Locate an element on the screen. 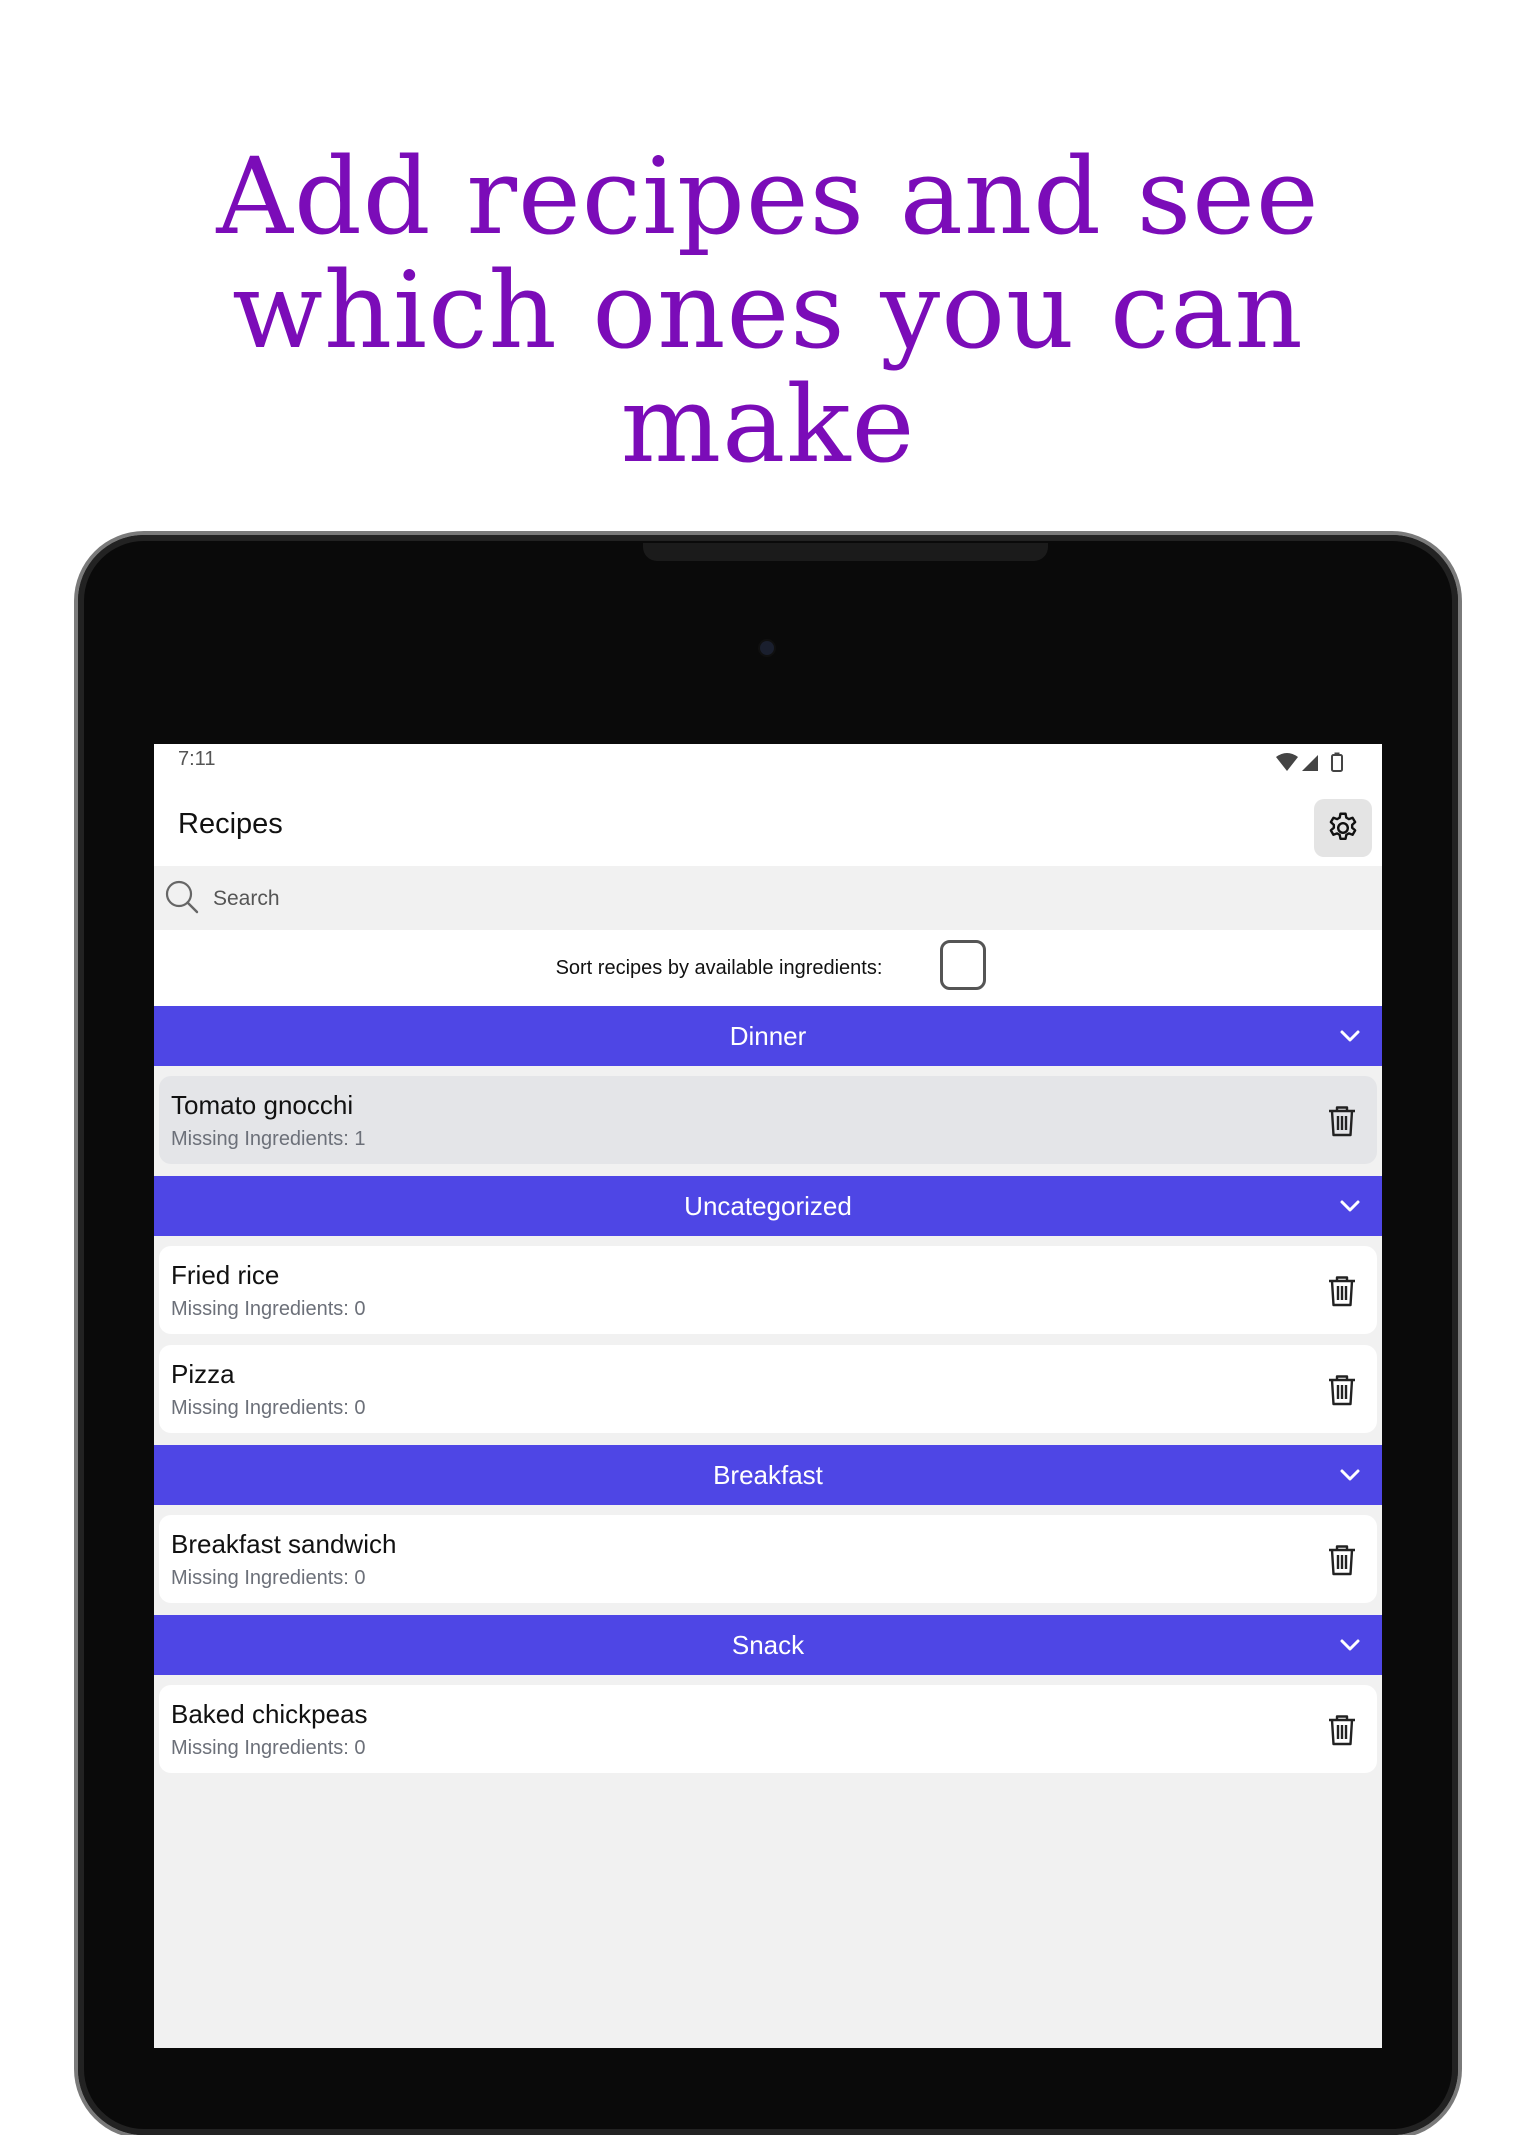  missing-ingredients: Missing Ingredients: 1 is located at coordinates (268, 1139).